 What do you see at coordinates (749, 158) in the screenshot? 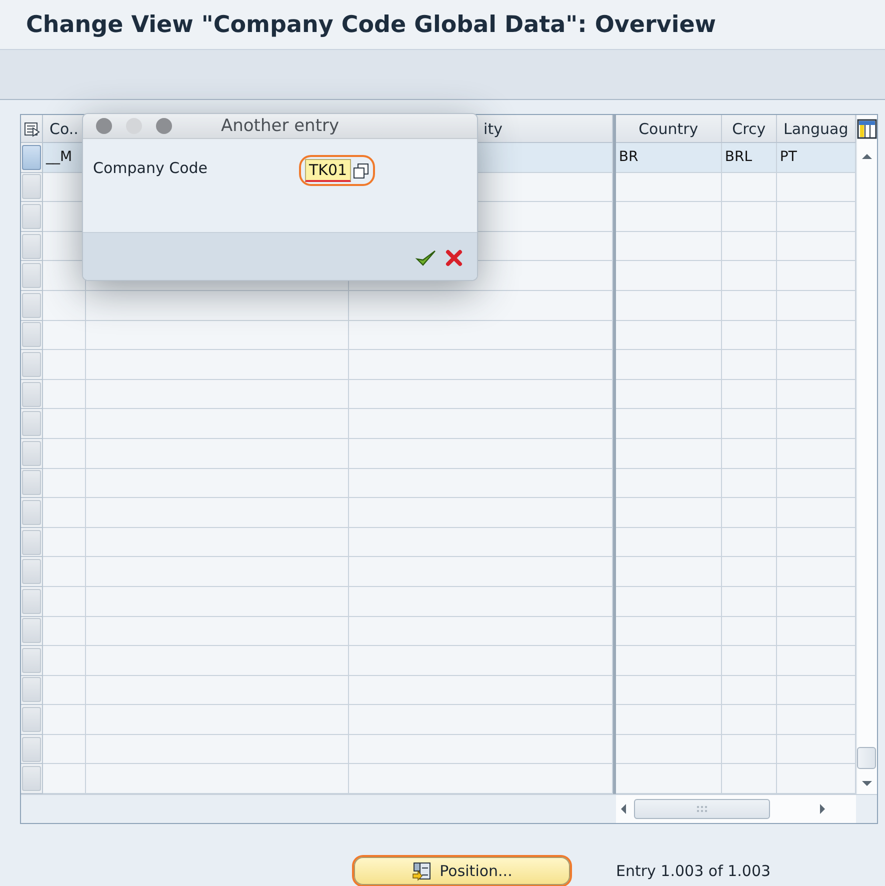
I see `table-cell: BRL` at bounding box center [749, 158].